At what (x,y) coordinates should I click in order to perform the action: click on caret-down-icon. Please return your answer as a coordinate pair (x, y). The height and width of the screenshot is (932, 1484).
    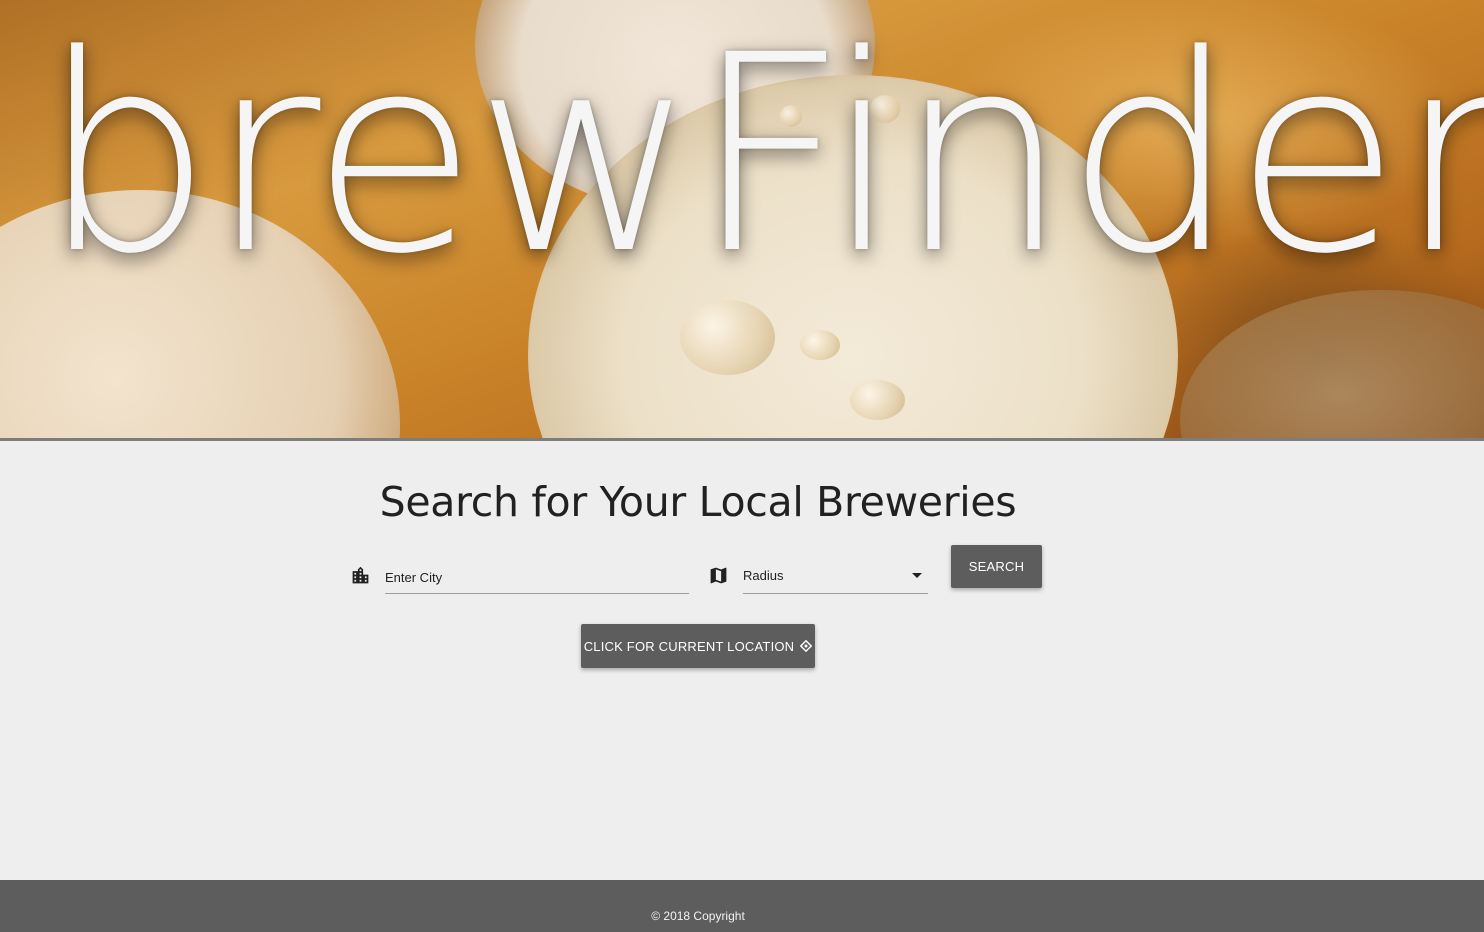
    Looking at the image, I should click on (917, 575).